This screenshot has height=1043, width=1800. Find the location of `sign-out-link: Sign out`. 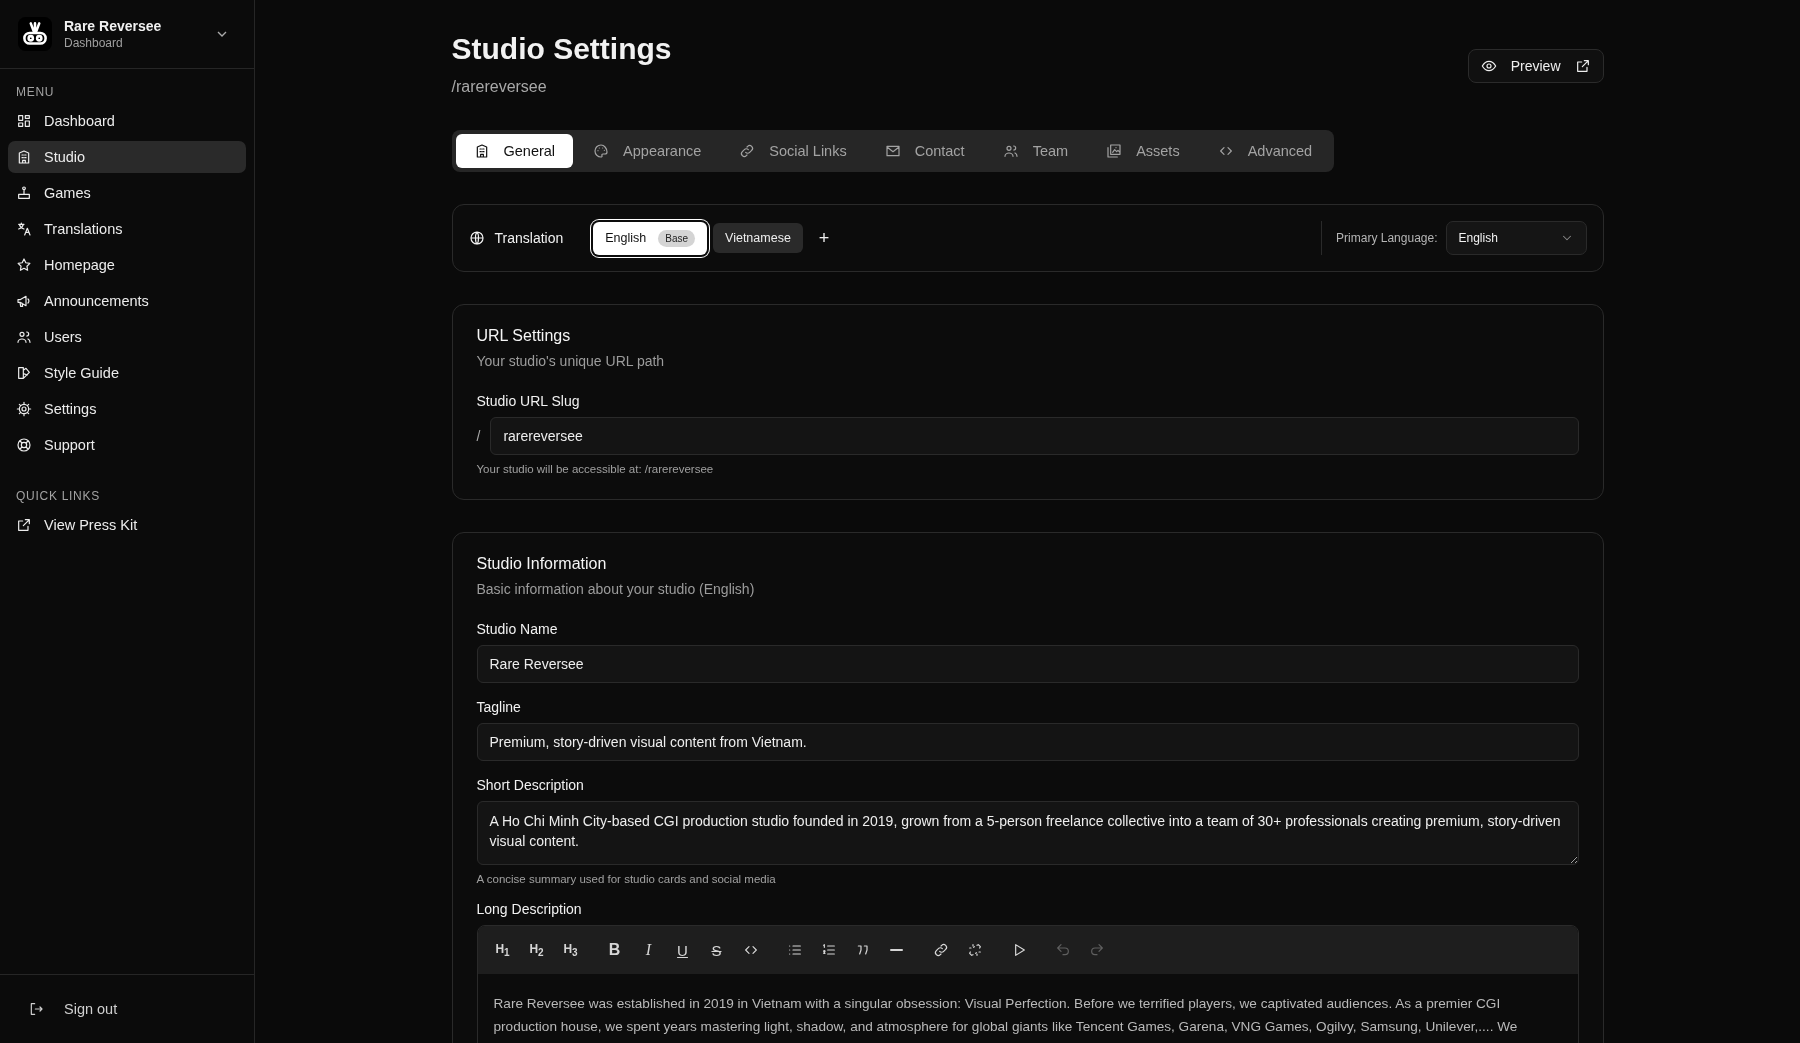

sign-out-link: Sign out is located at coordinates (127, 1008).